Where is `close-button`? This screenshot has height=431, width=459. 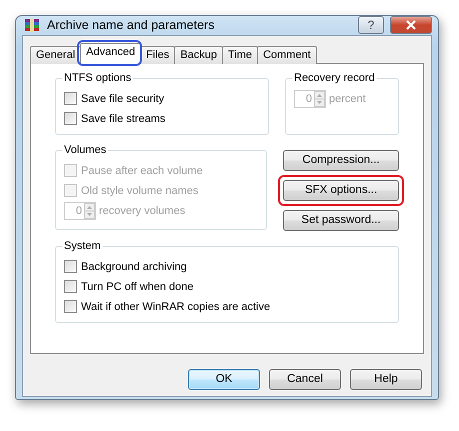 close-button is located at coordinates (411, 25).